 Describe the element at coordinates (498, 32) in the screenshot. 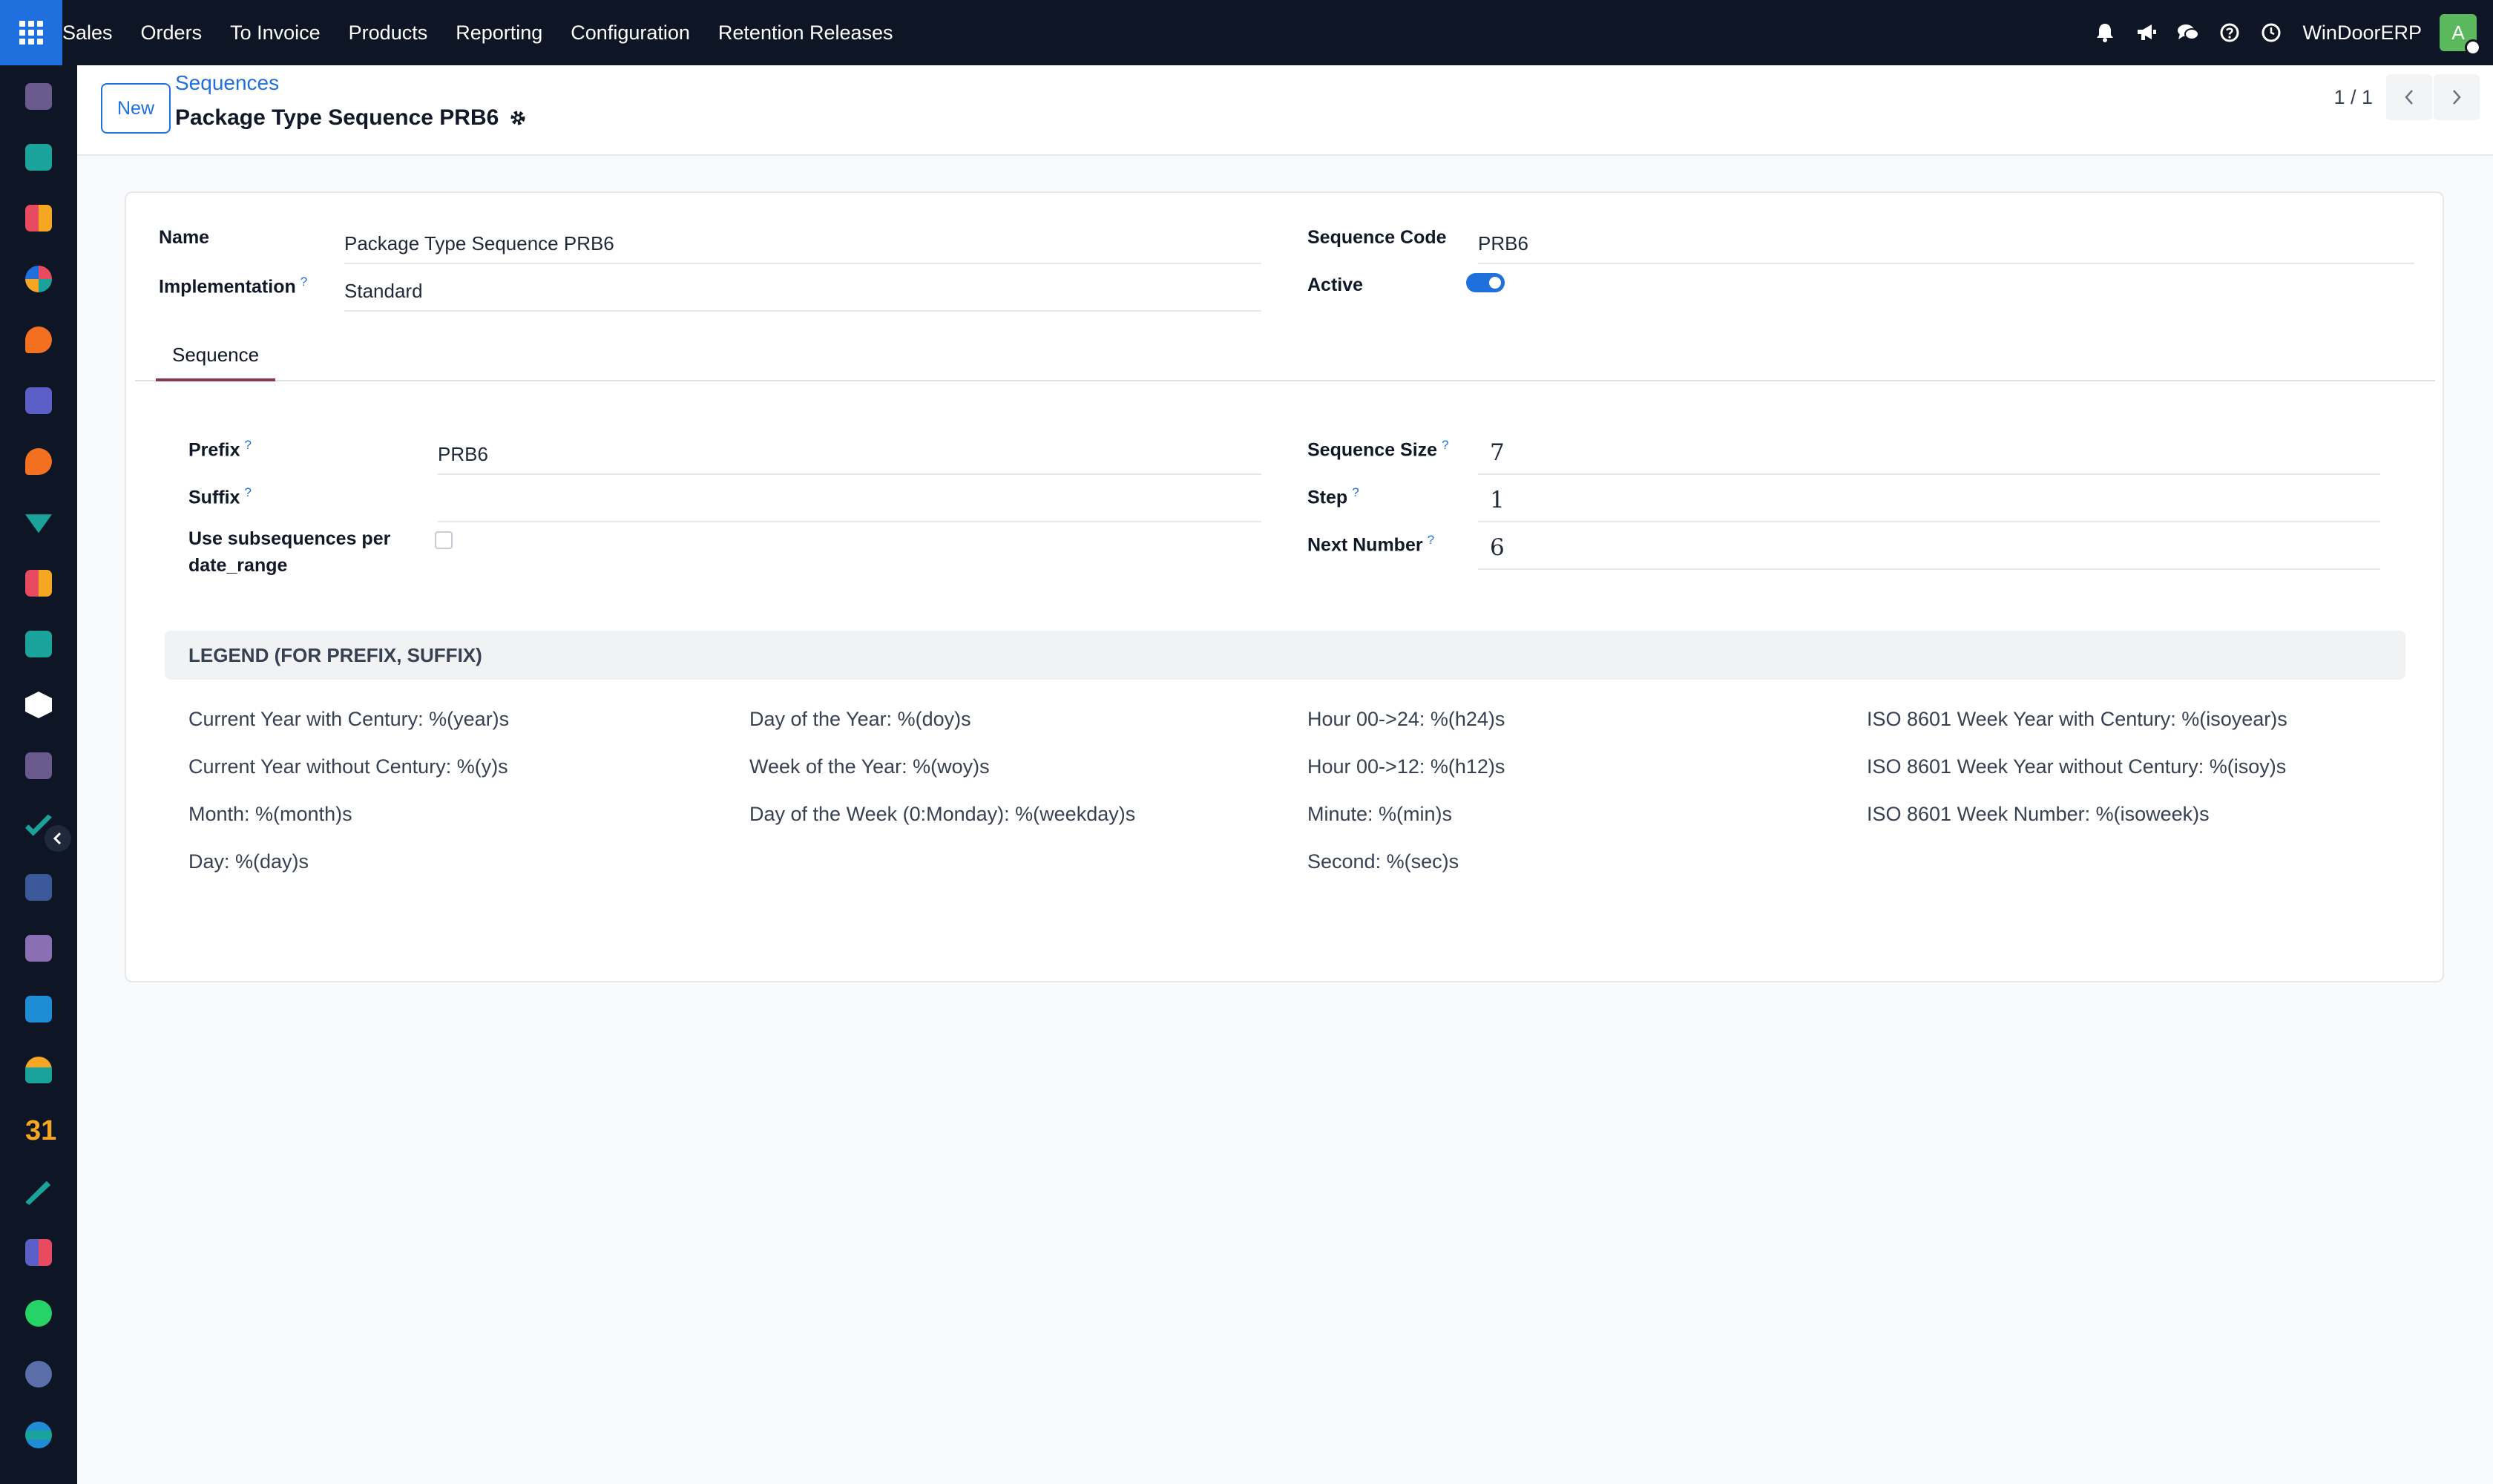

I see `menu-reporting: Reporting` at that location.